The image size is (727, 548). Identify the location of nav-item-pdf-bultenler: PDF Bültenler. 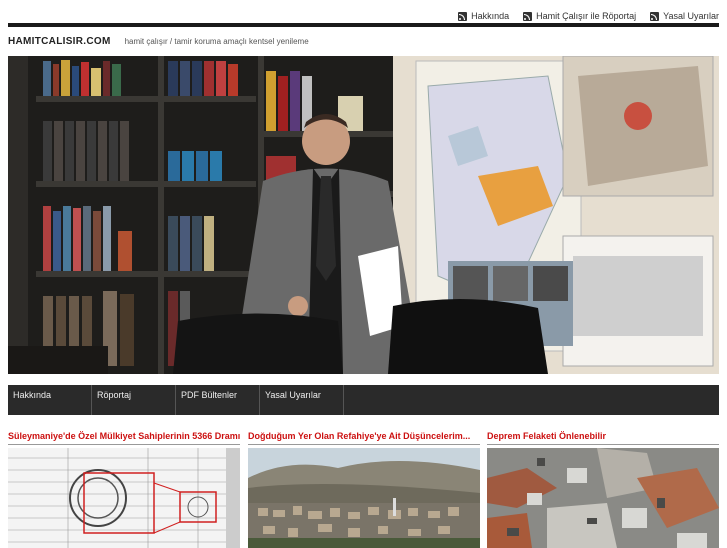
(218, 400).